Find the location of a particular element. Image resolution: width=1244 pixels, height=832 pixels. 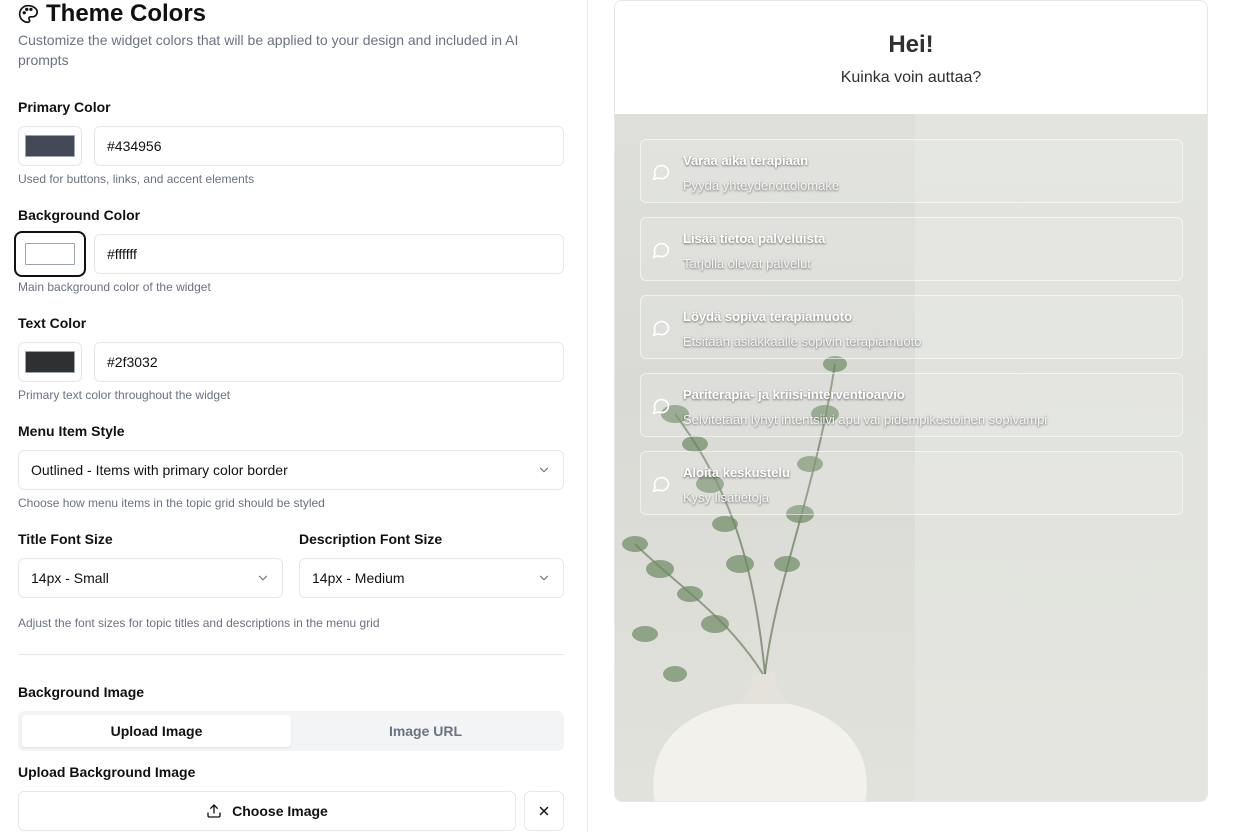

menu-item-description: Kysy lisätietoja is located at coordinates (726, 497).